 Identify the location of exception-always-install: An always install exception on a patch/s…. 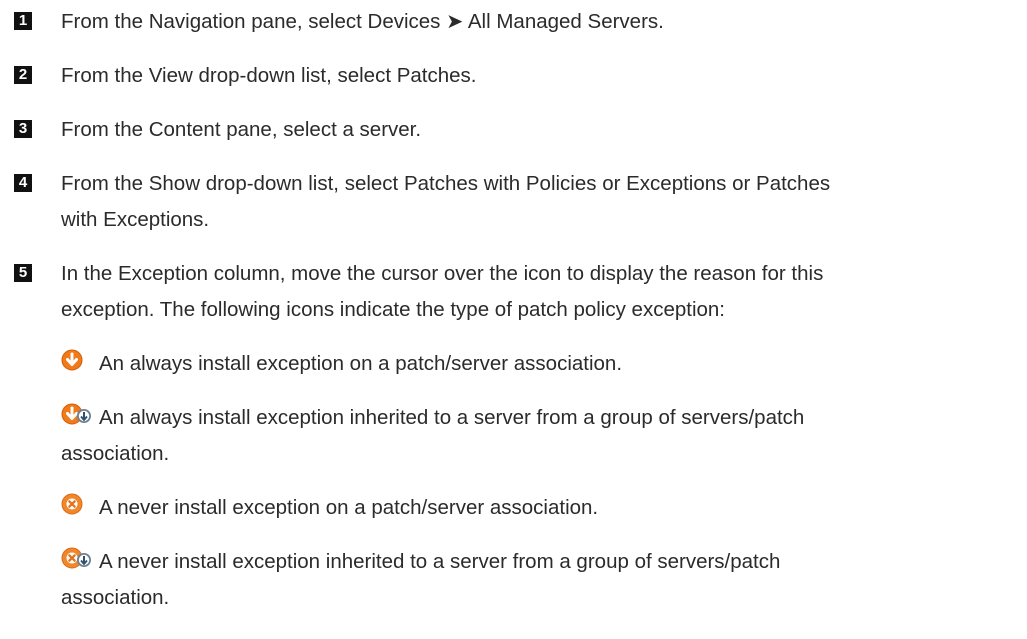
(542, 364).